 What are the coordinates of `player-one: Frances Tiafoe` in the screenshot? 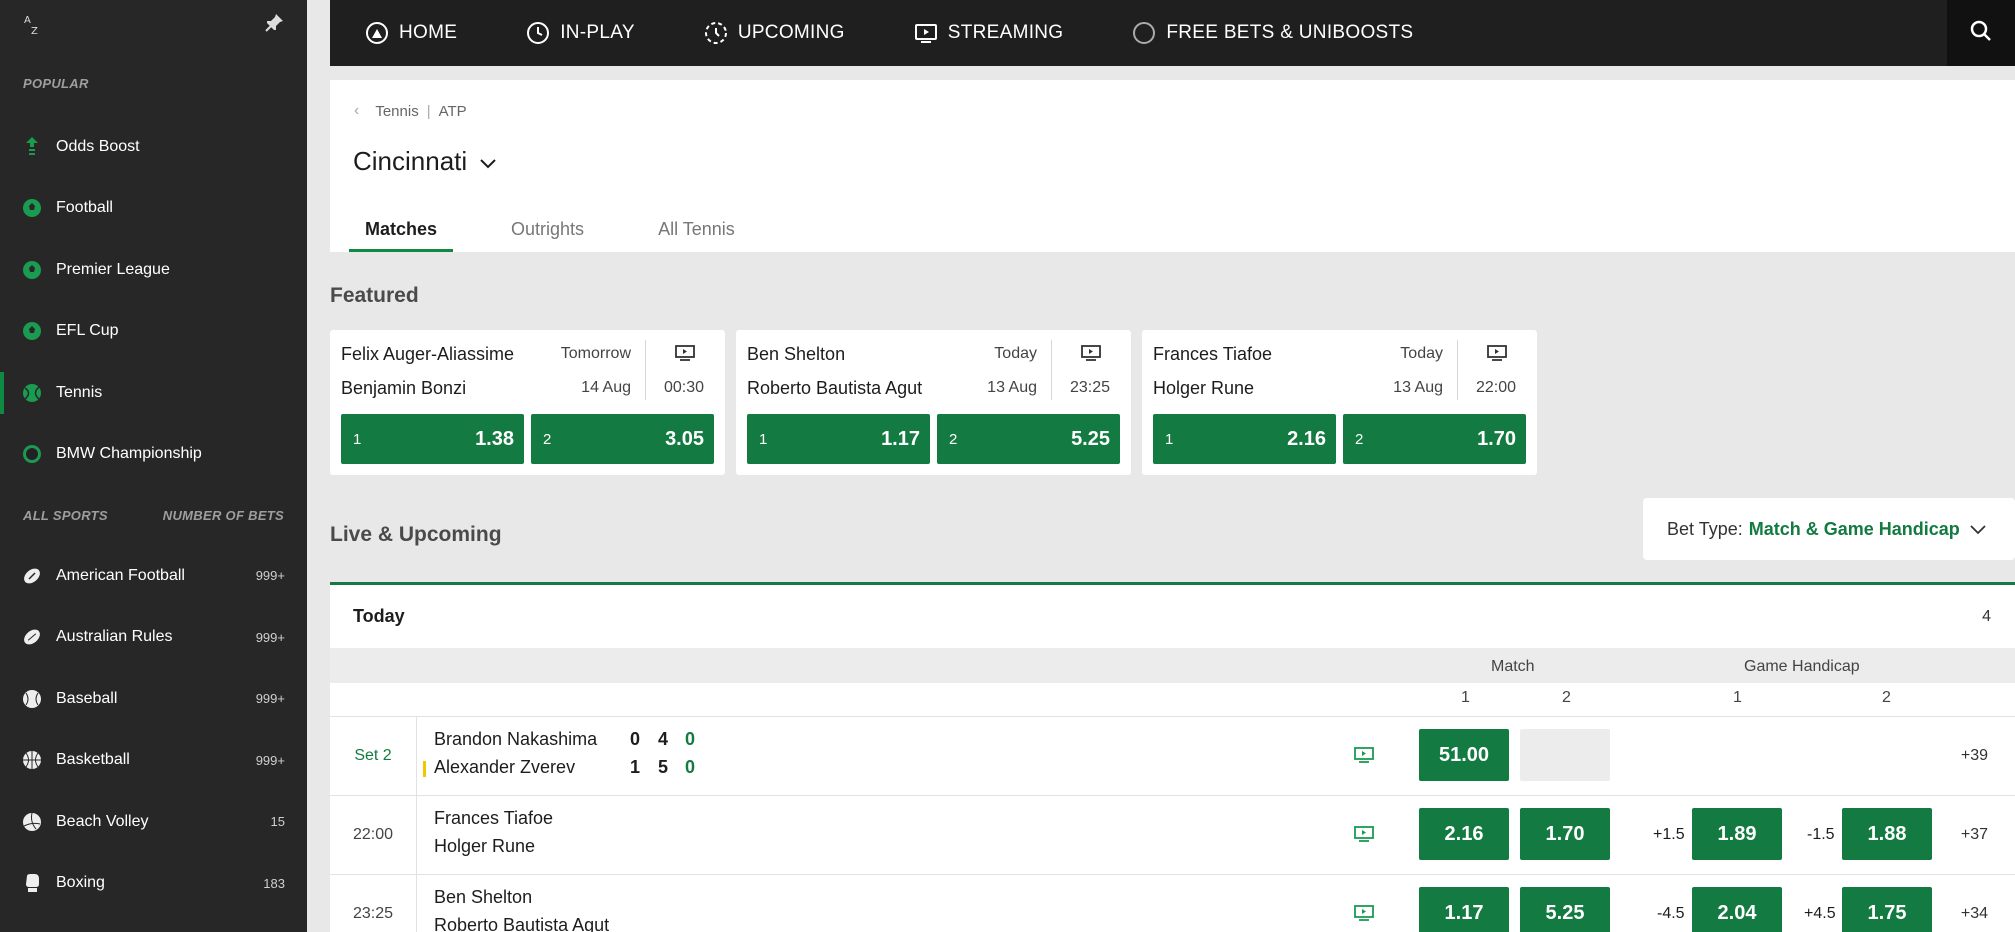 It's located at (494, 818).